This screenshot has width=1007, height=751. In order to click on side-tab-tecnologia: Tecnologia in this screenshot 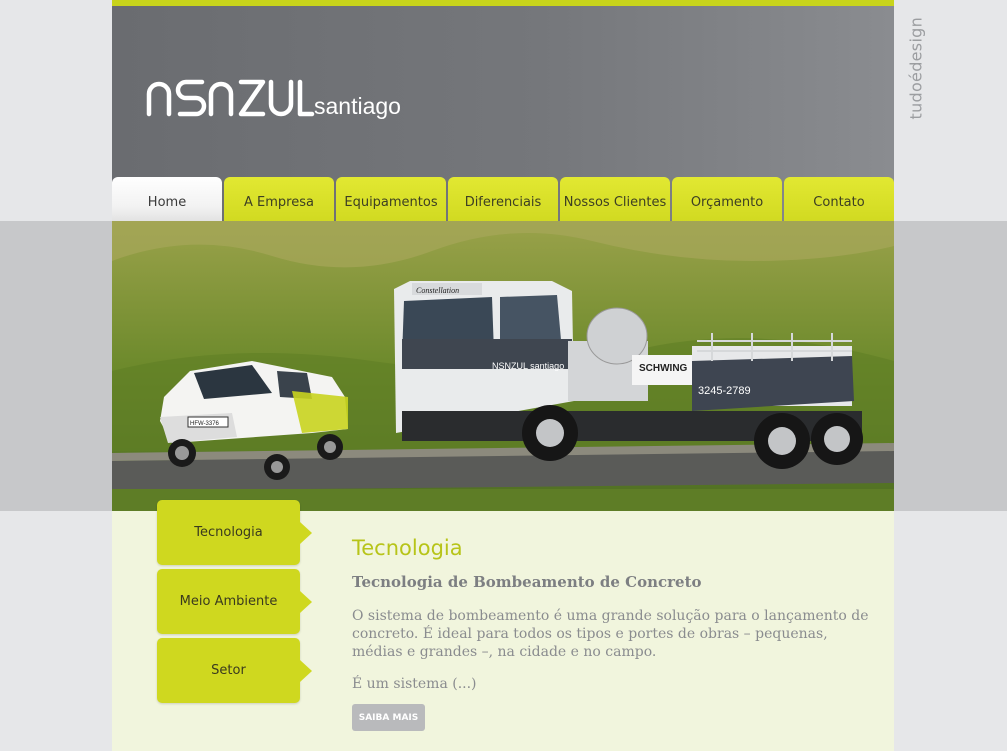, I will do `click(234, 532)`.